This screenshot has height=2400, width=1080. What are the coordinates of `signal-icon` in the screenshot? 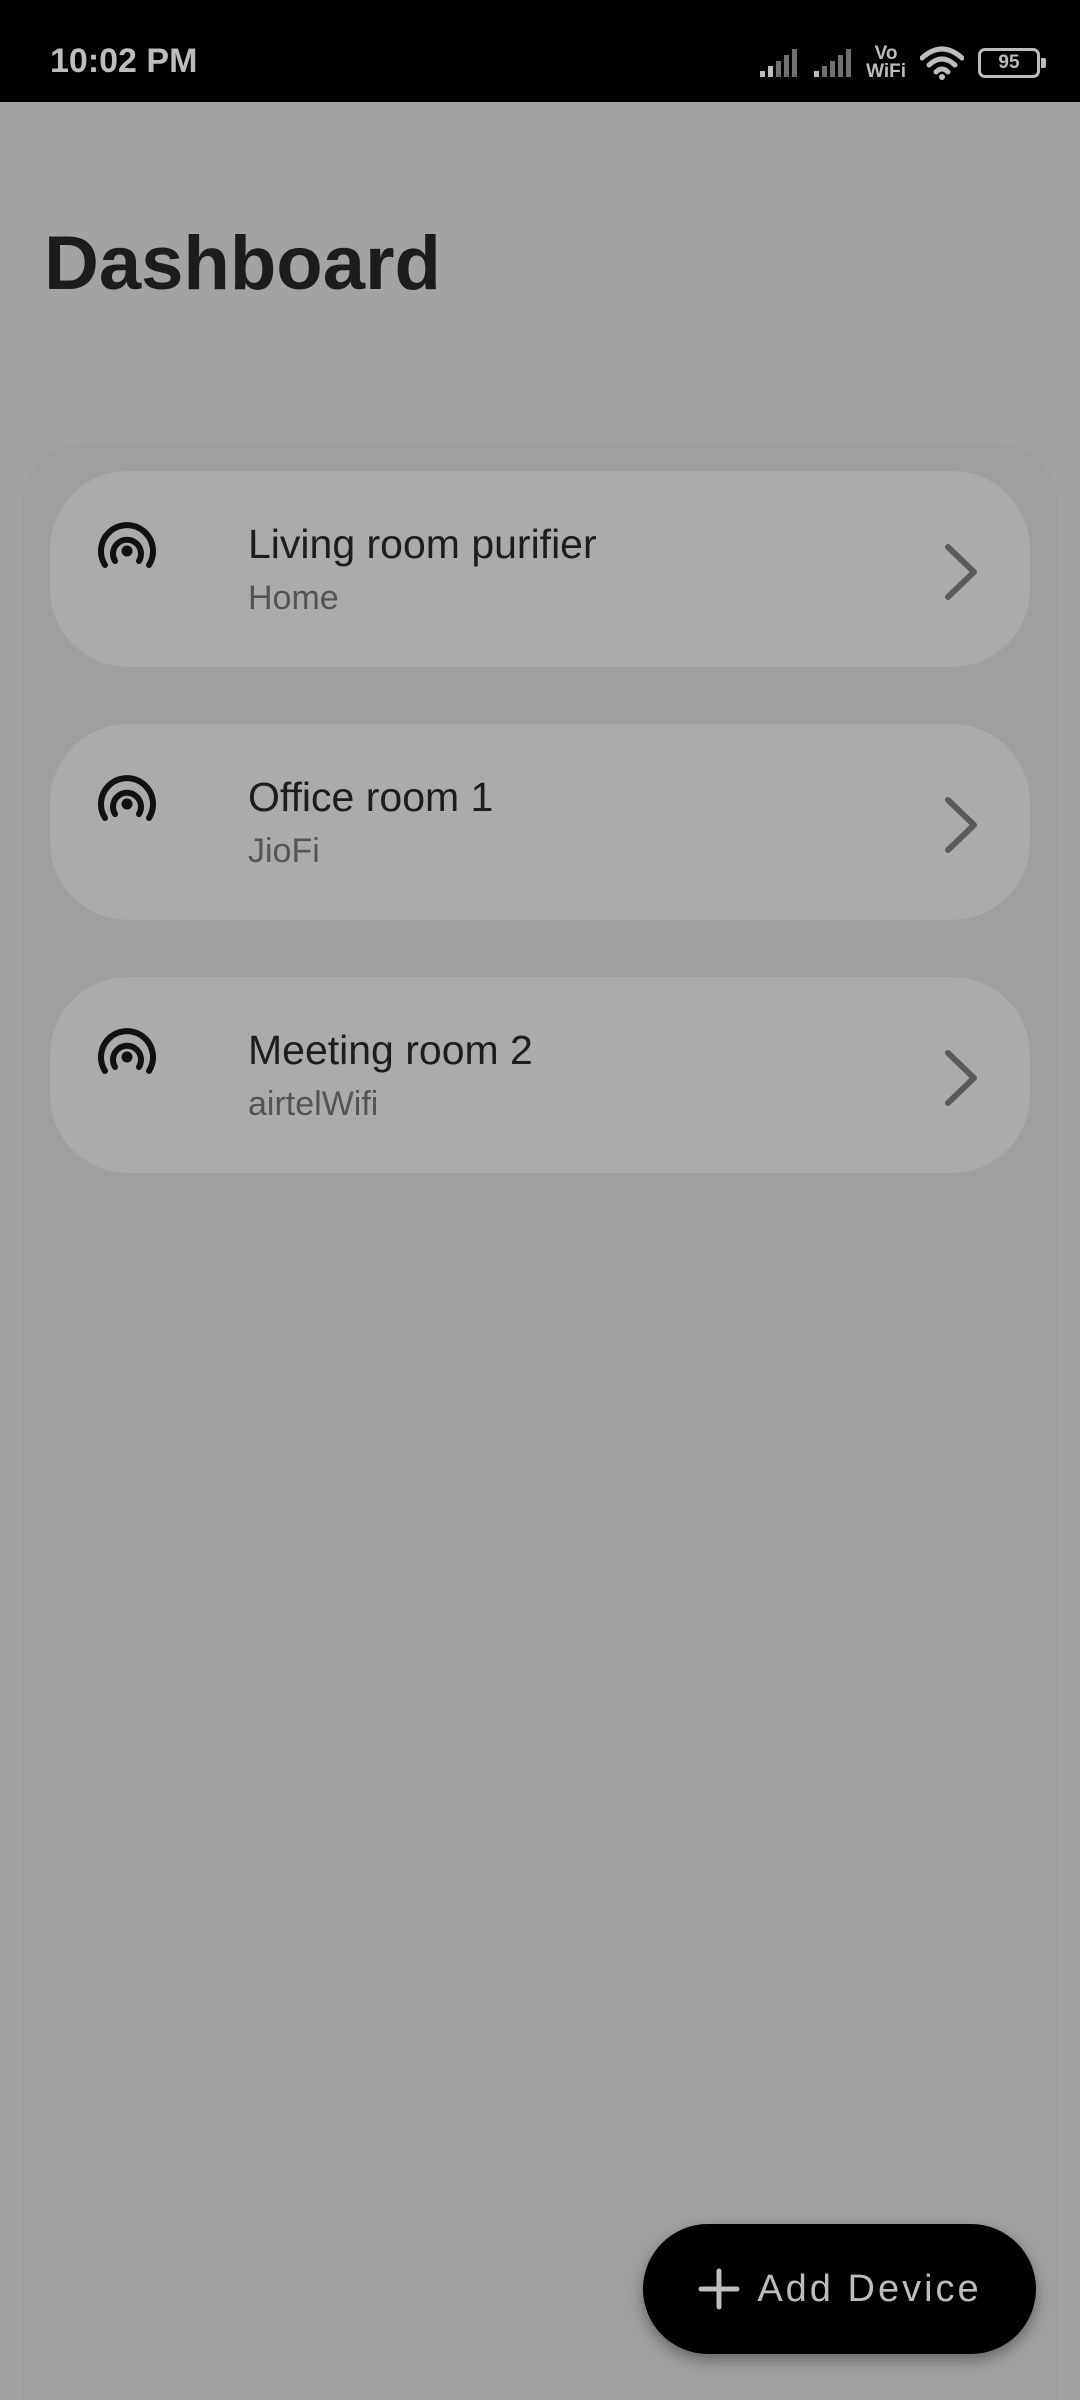 It's located at (779, 63).